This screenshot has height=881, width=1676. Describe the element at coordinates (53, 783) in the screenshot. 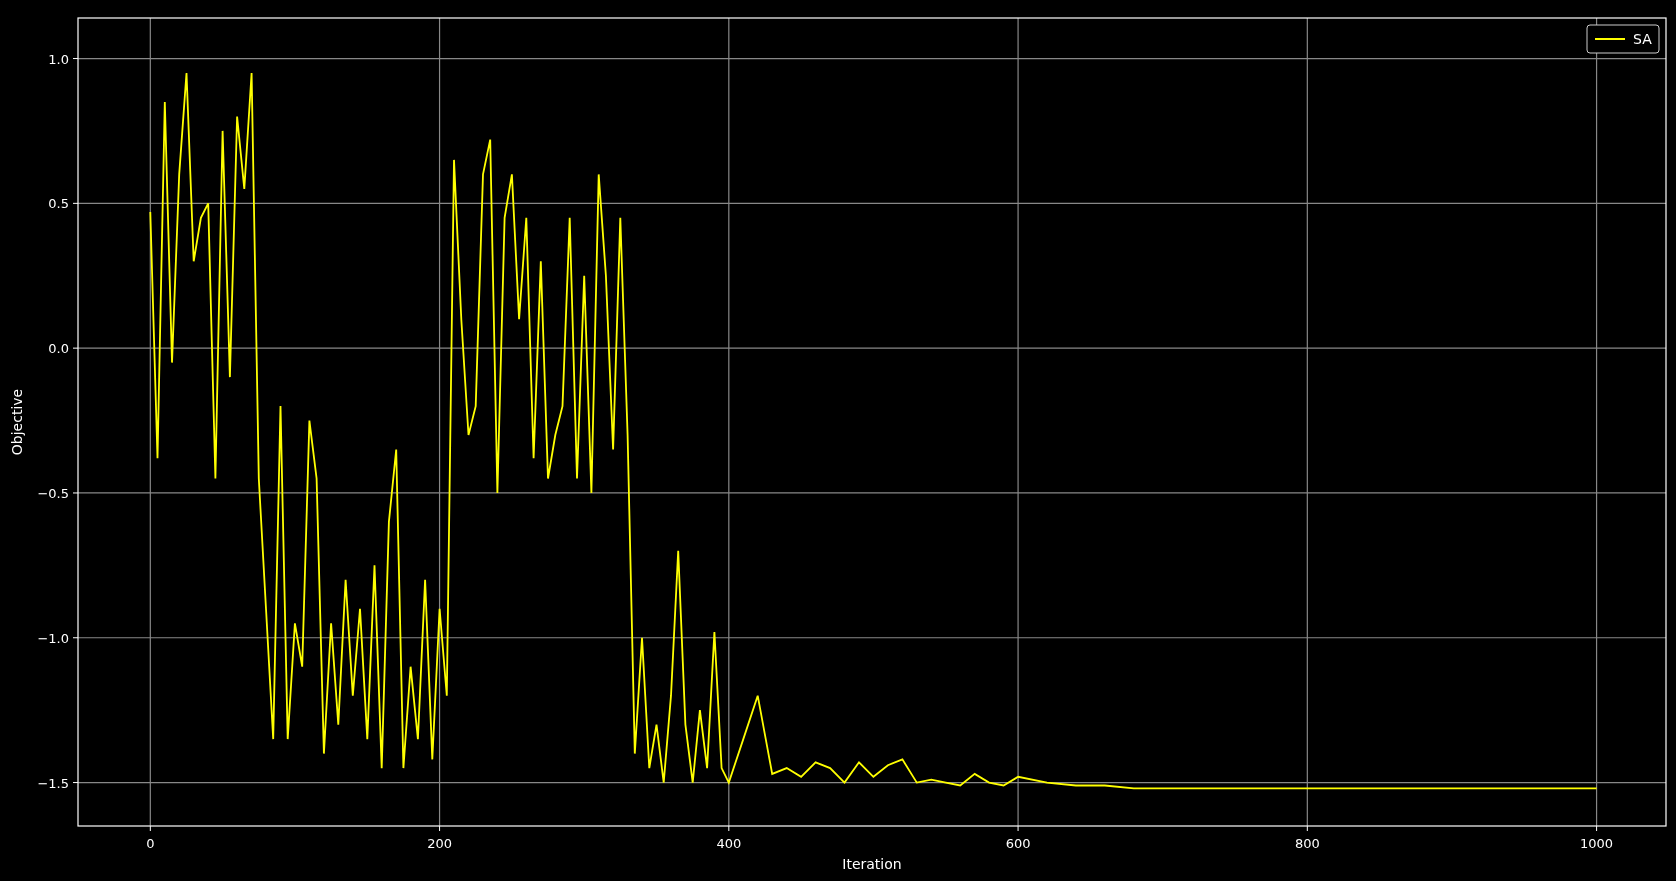

I see `y-tick-label: −1.5` at that location.